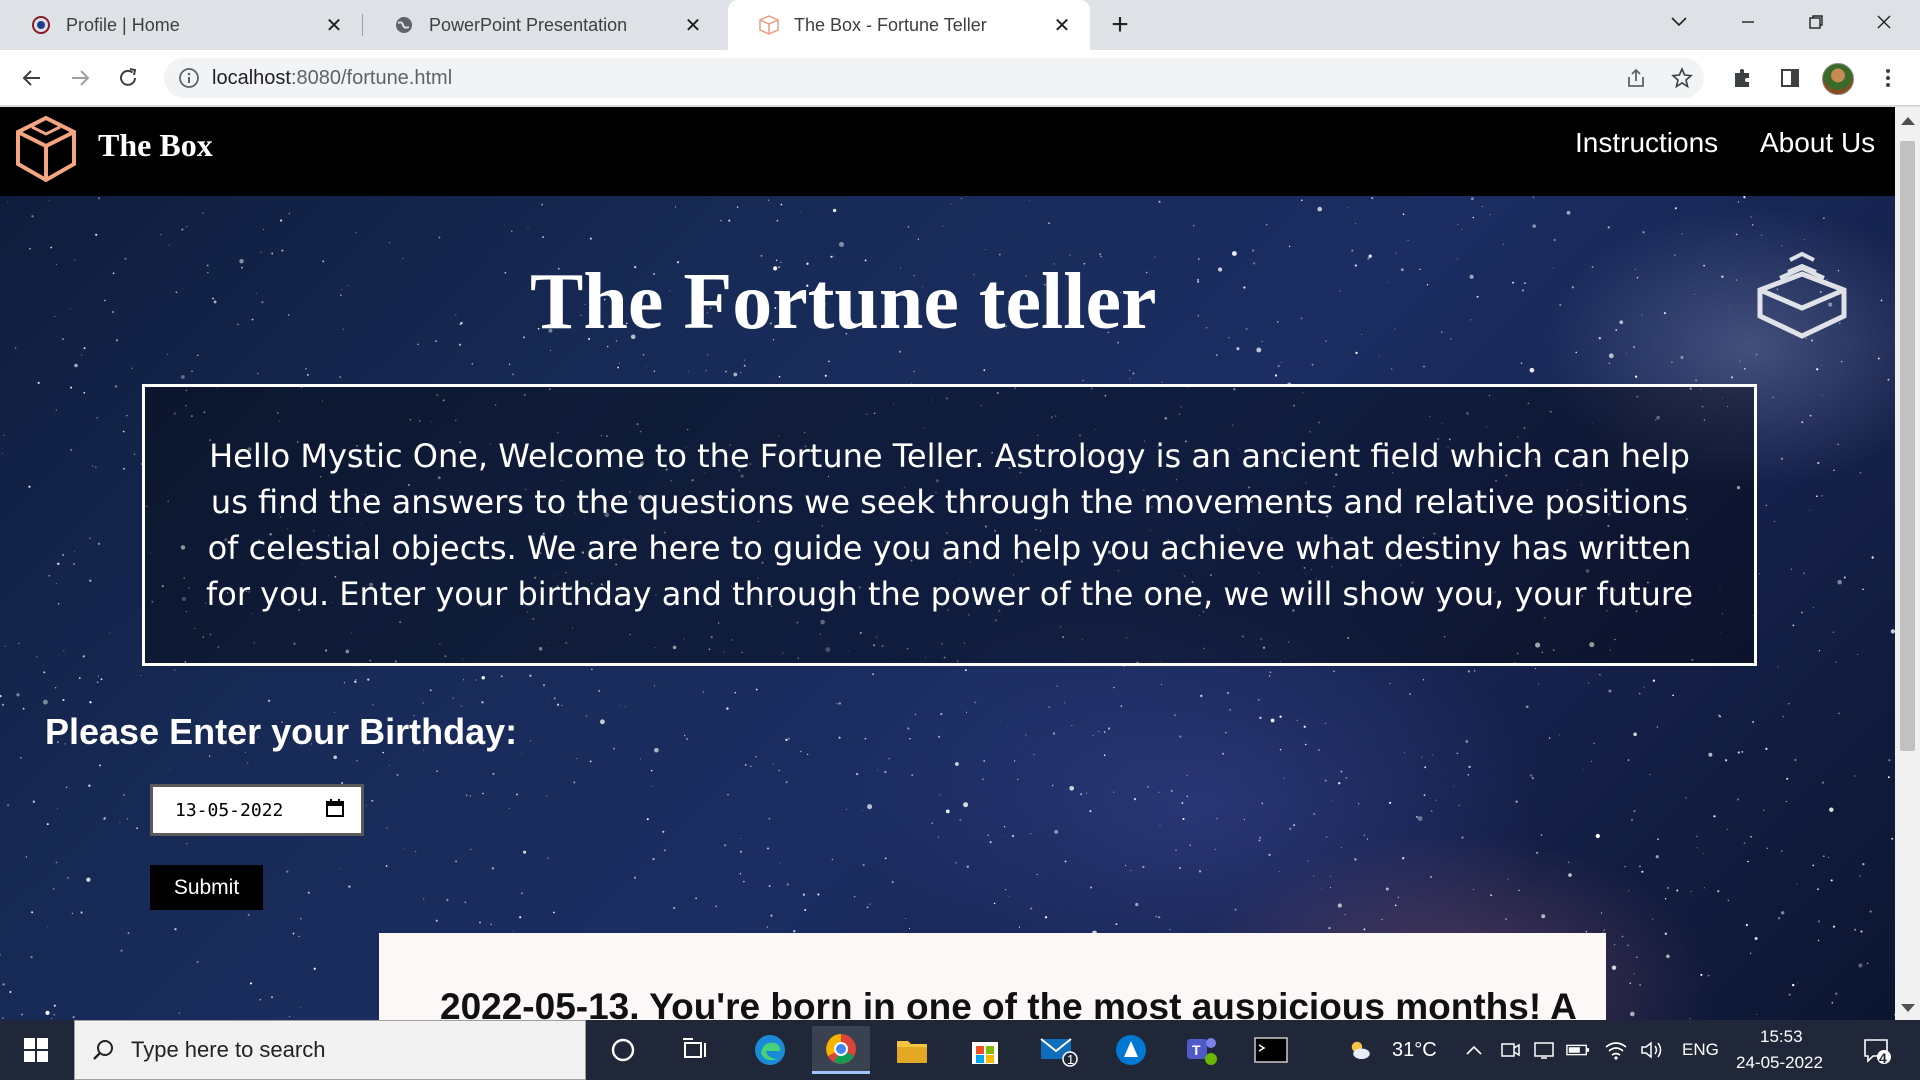 The image size is (1920, 1080). What do you see at coordinates (1196, 1050) in the screenshot?
I see `svg-text: T` at bounding box center [1196, 1050].